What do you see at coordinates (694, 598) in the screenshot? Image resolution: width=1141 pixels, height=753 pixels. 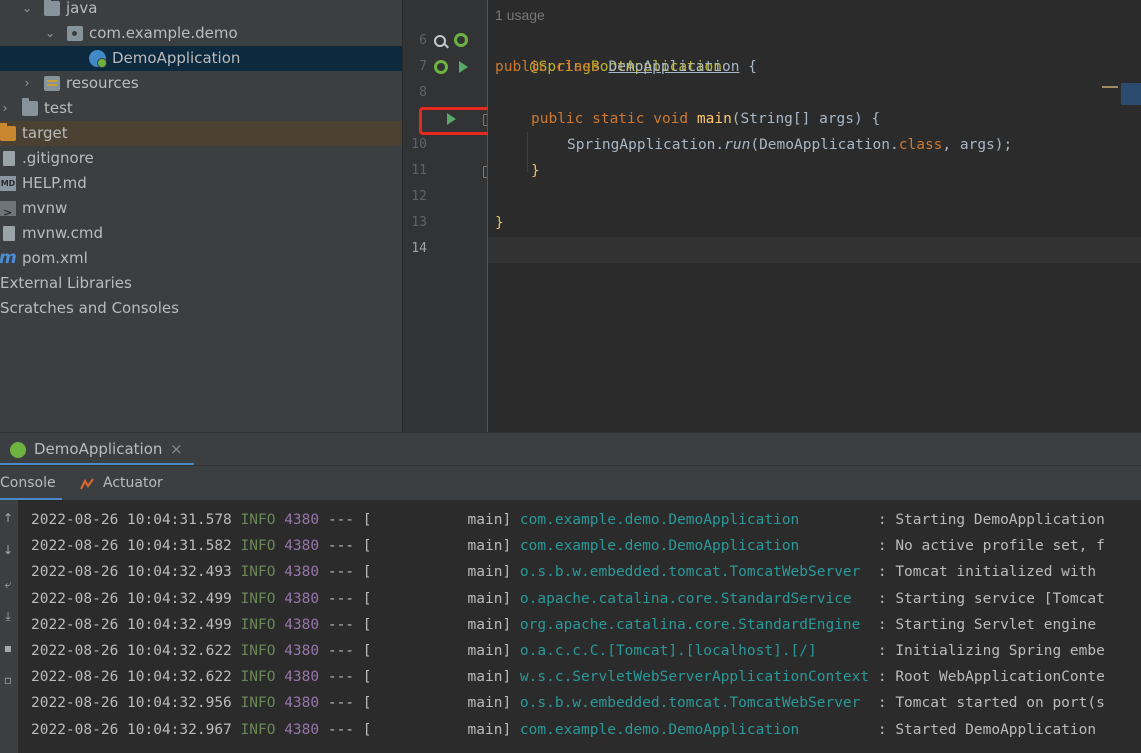 I see `log-logger: o.apache.catalina.core.StandardService` at bounding box center [694, 598].